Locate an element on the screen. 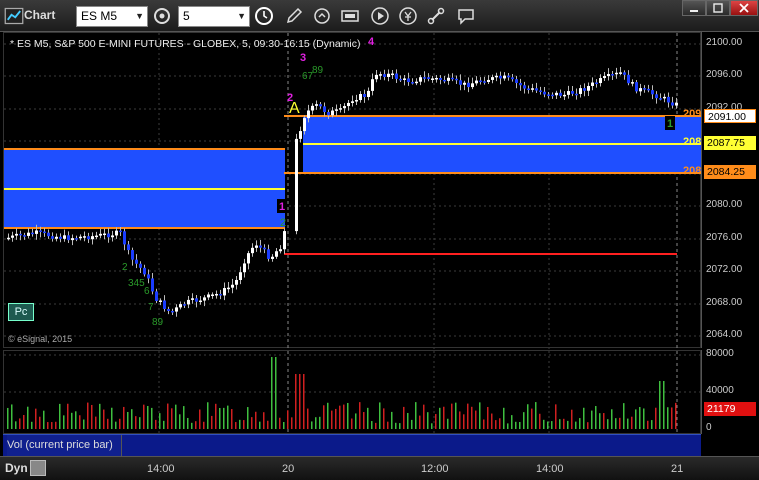 The image size is (759, 480). dyn-label: Dyn is located at coordinates (16, 468).